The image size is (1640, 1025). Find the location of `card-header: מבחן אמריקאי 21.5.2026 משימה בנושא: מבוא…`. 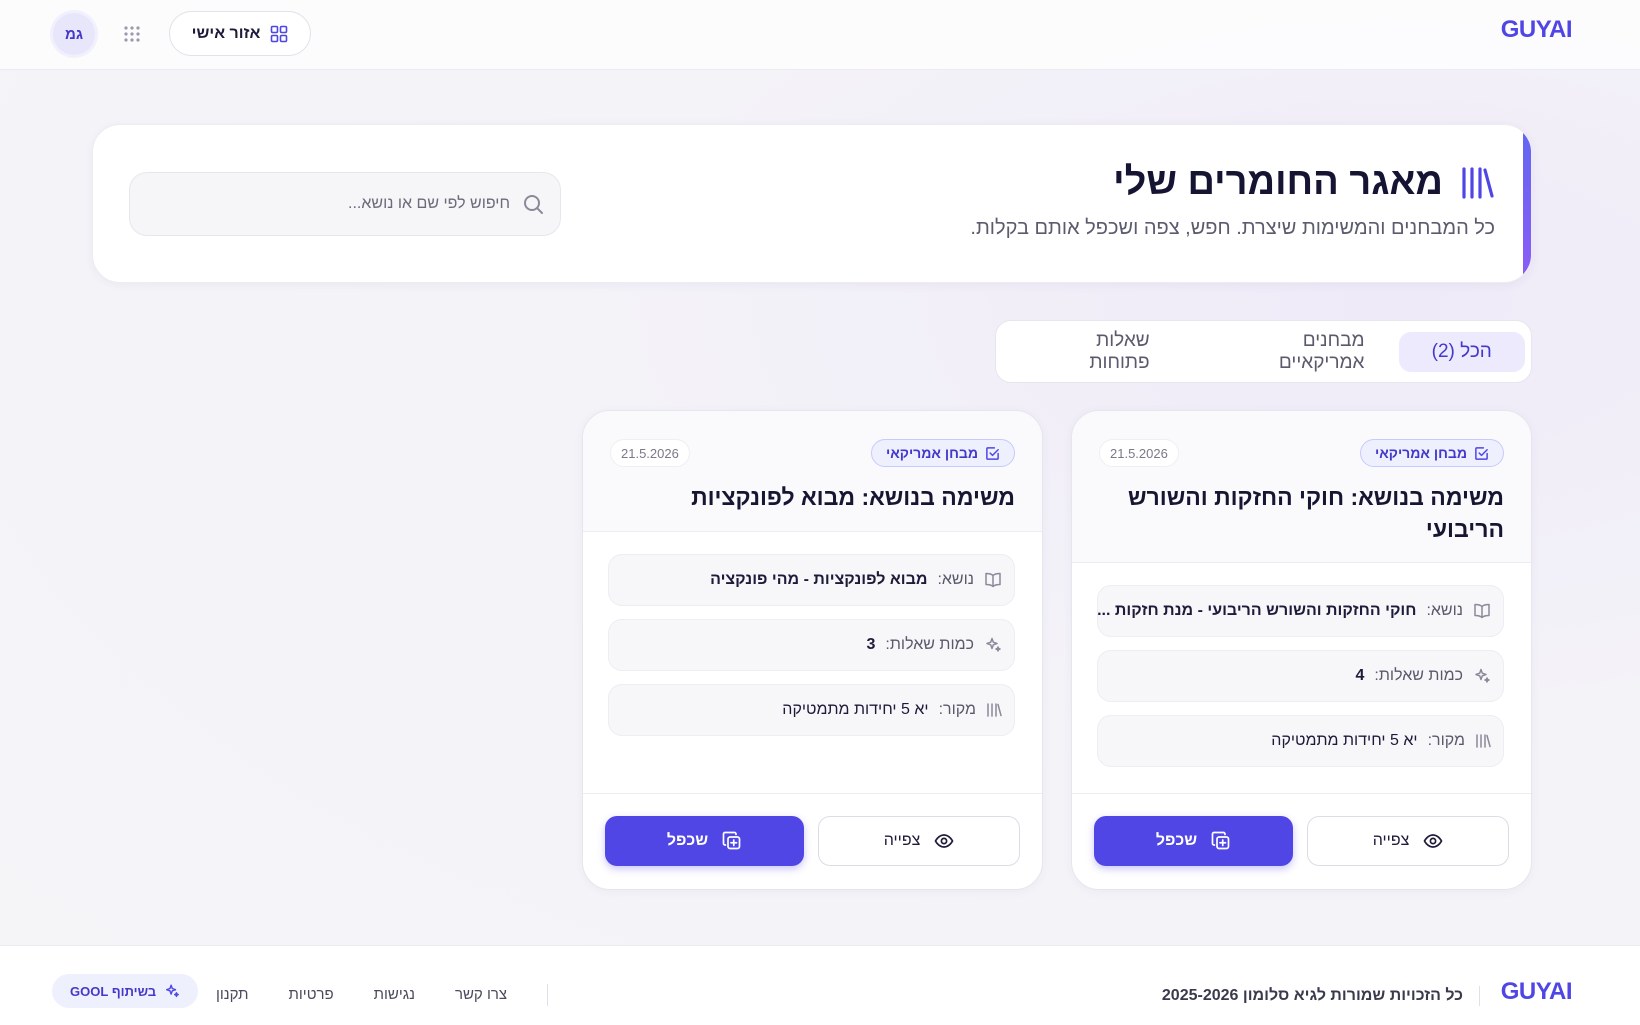

card-header: מבחן אמריקאי 21.5.2026 משימה בנושא: מבוא… is located at coordinates (812, 471).